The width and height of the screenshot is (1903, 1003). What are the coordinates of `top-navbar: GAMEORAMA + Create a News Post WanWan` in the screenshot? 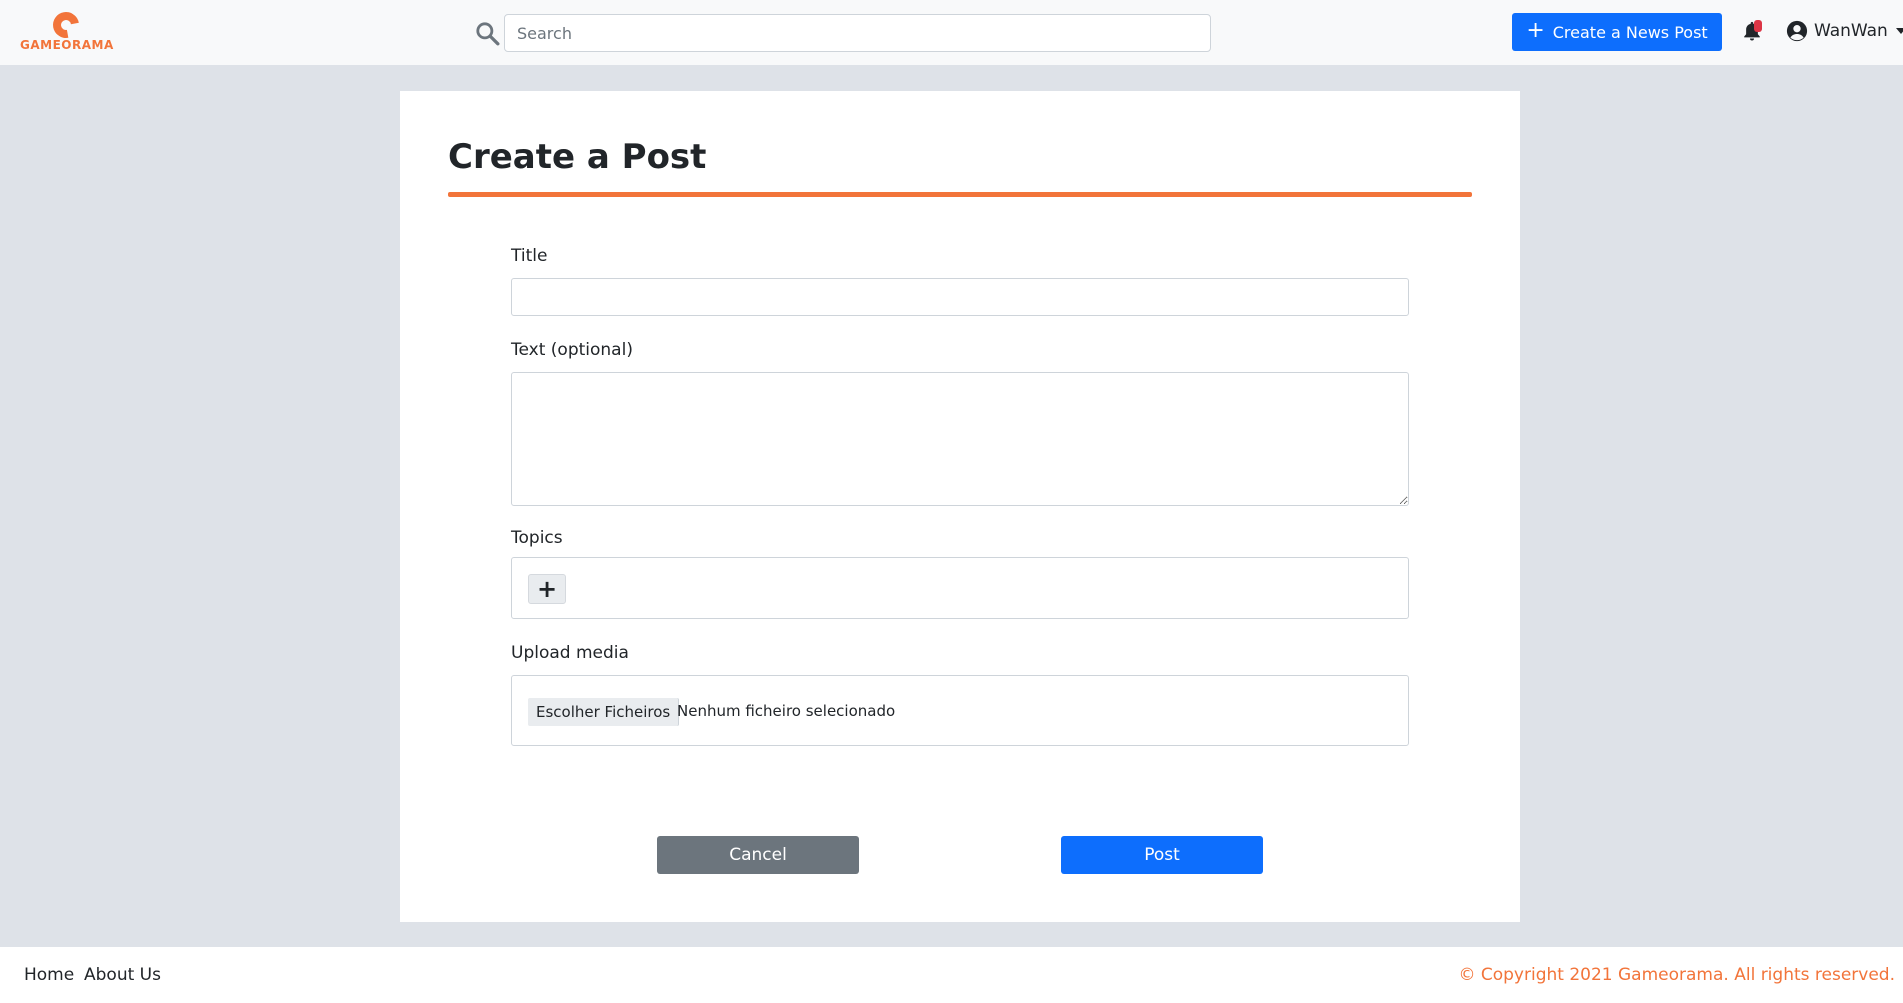 It's located at (951, 32).